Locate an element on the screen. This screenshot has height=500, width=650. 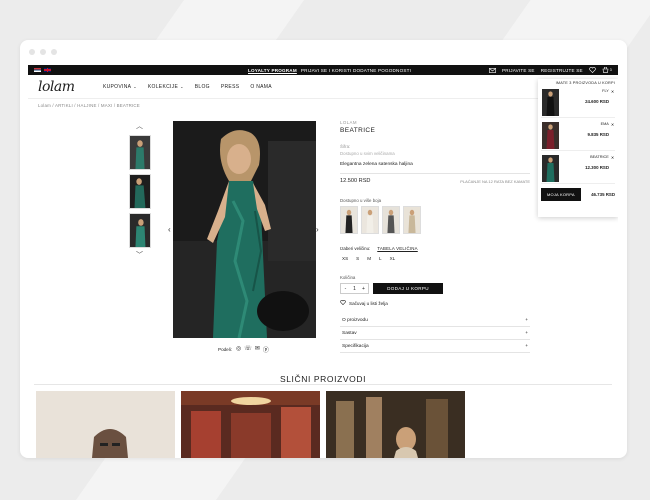
nav-item-label: O NAMA is located at coordinates (261, 86).